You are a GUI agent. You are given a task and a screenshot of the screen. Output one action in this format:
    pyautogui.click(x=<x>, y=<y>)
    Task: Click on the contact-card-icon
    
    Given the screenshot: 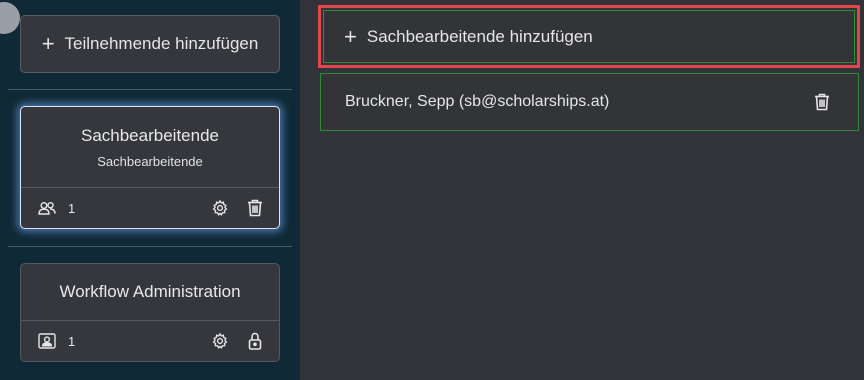 What is the action you would take?
    pyautogui.click(x=47, y=341)
    